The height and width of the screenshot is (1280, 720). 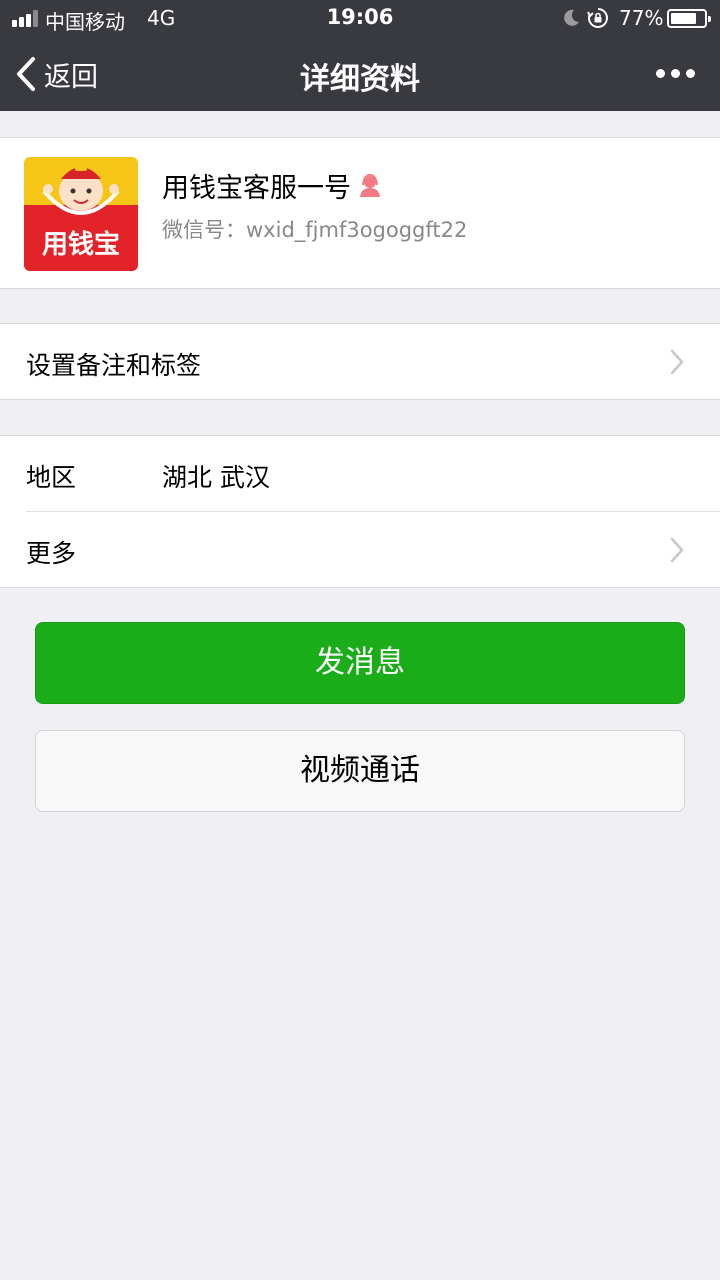 What do you see at coordinates (360, 663) in the screenshot?
I see `send-message-button: 发消息` at bounding box center [360, 663].